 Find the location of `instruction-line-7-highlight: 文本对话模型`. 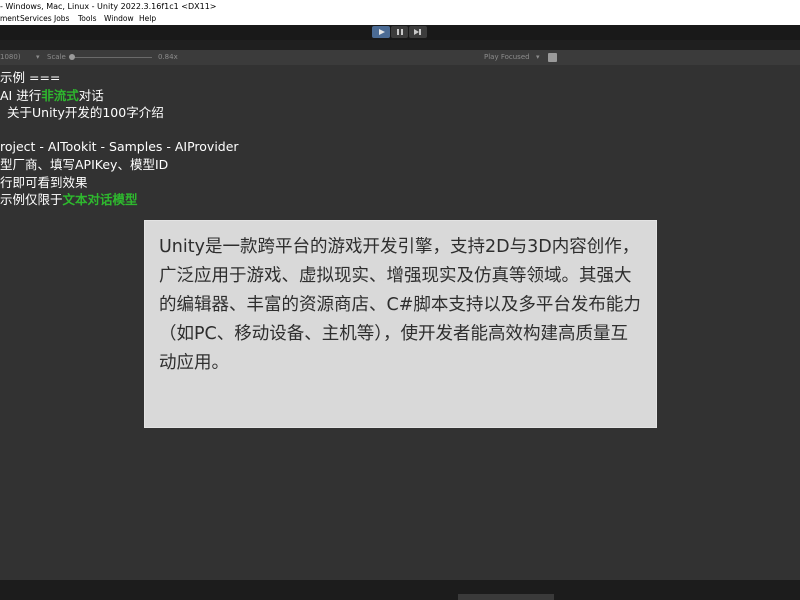

instruction-line-7-highlight: 文本对话模型 is located at coordinates (100, 199).